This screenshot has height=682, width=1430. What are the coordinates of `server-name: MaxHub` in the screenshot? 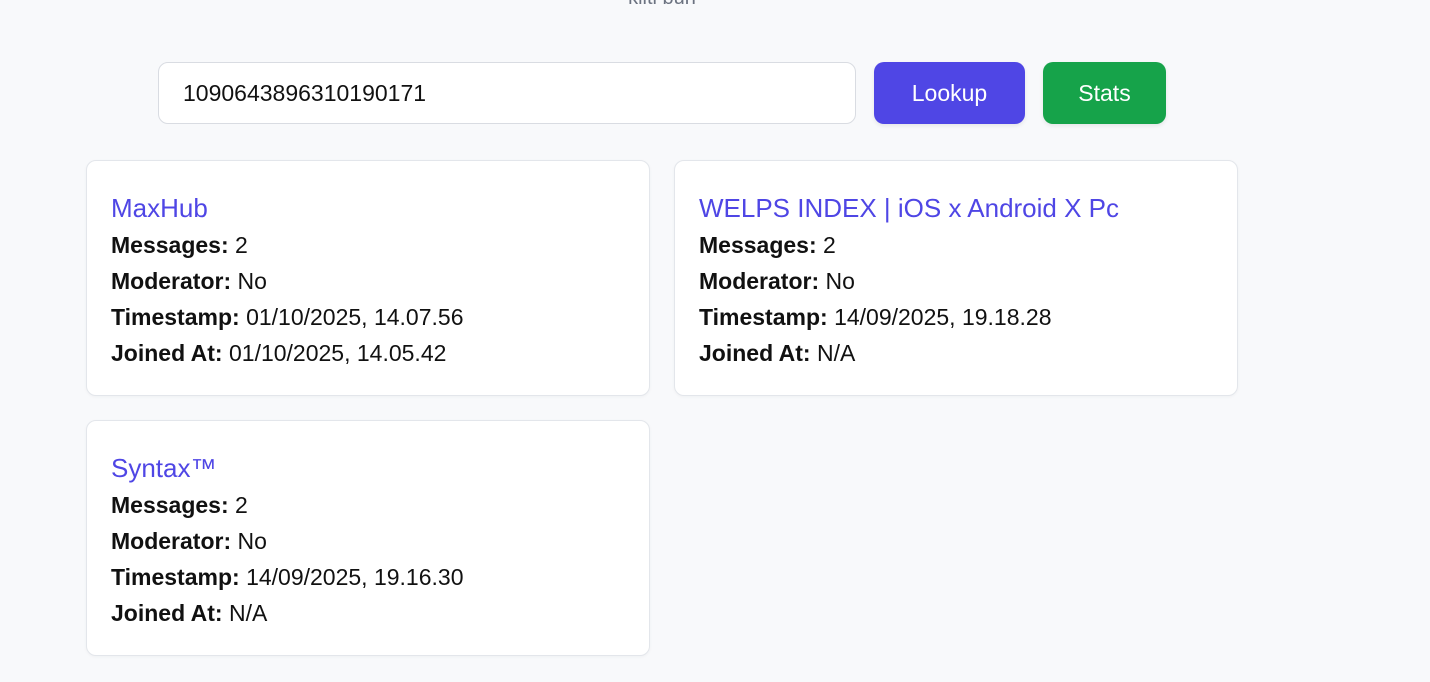 It's located at (159, 208).